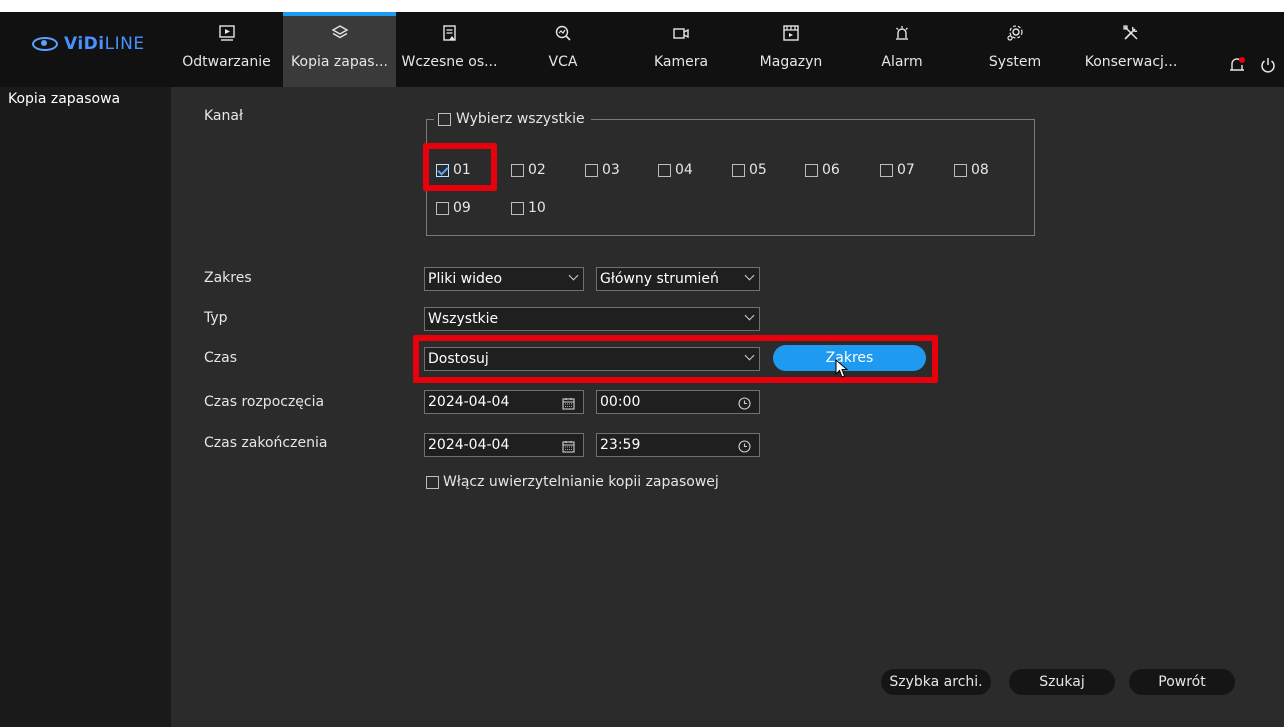 Image resolution: width=1284 pixels, height=727 pixels. I want to click on channel-07-checkbox: 07, so click(897, 170).